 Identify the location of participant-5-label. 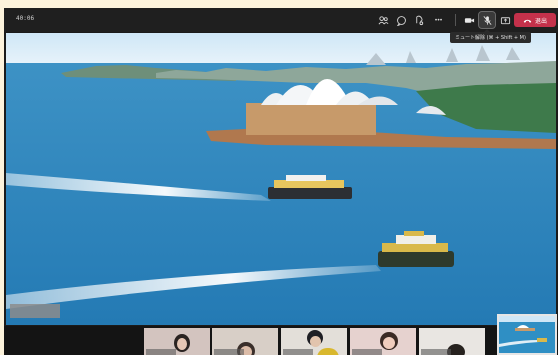
(436, 352).